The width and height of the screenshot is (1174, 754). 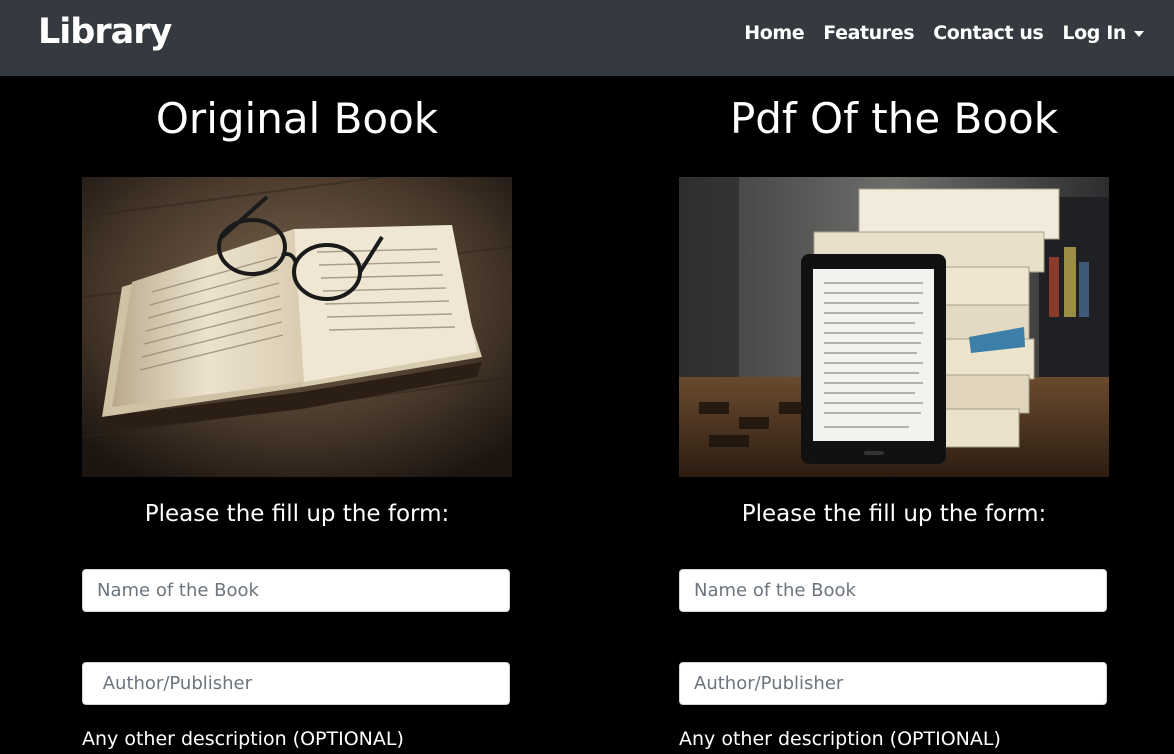 What do you see at coordinates (297, 118) in the screenshot?
I see `original-book-heading: Original Book` at bounding box center [297, 118].